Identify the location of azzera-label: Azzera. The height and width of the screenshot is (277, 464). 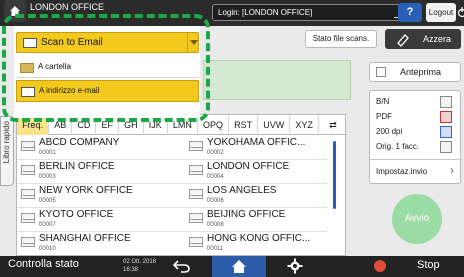
(437, 39).